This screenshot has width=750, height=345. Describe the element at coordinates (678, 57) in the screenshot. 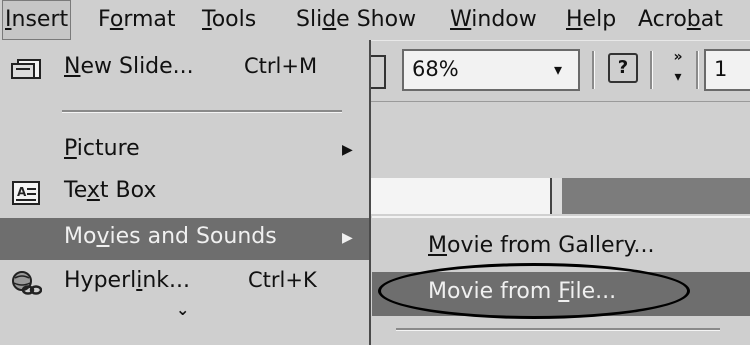

I see `more-glyph: »` at that location.